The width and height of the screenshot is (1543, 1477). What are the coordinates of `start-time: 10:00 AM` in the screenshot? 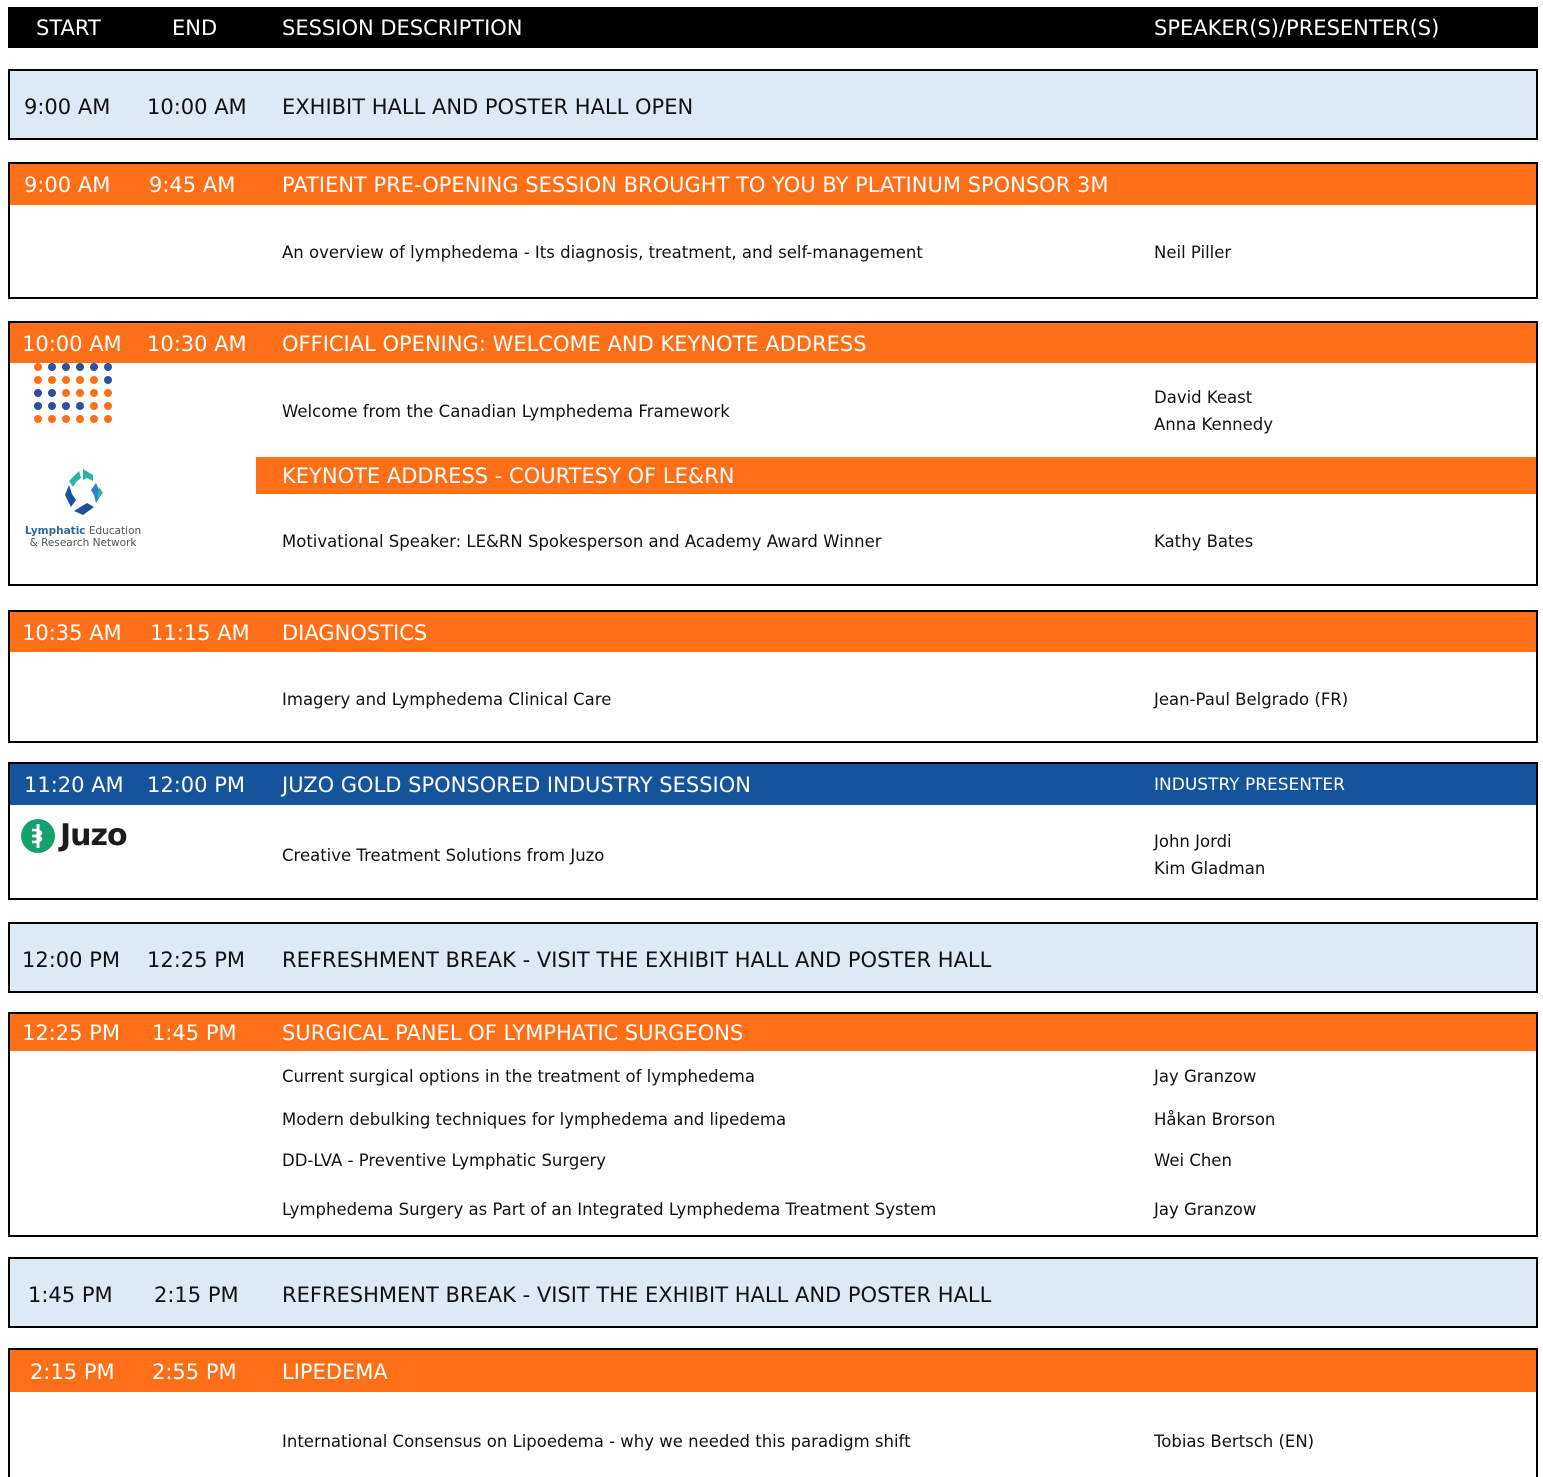 It's located at (72, 344).